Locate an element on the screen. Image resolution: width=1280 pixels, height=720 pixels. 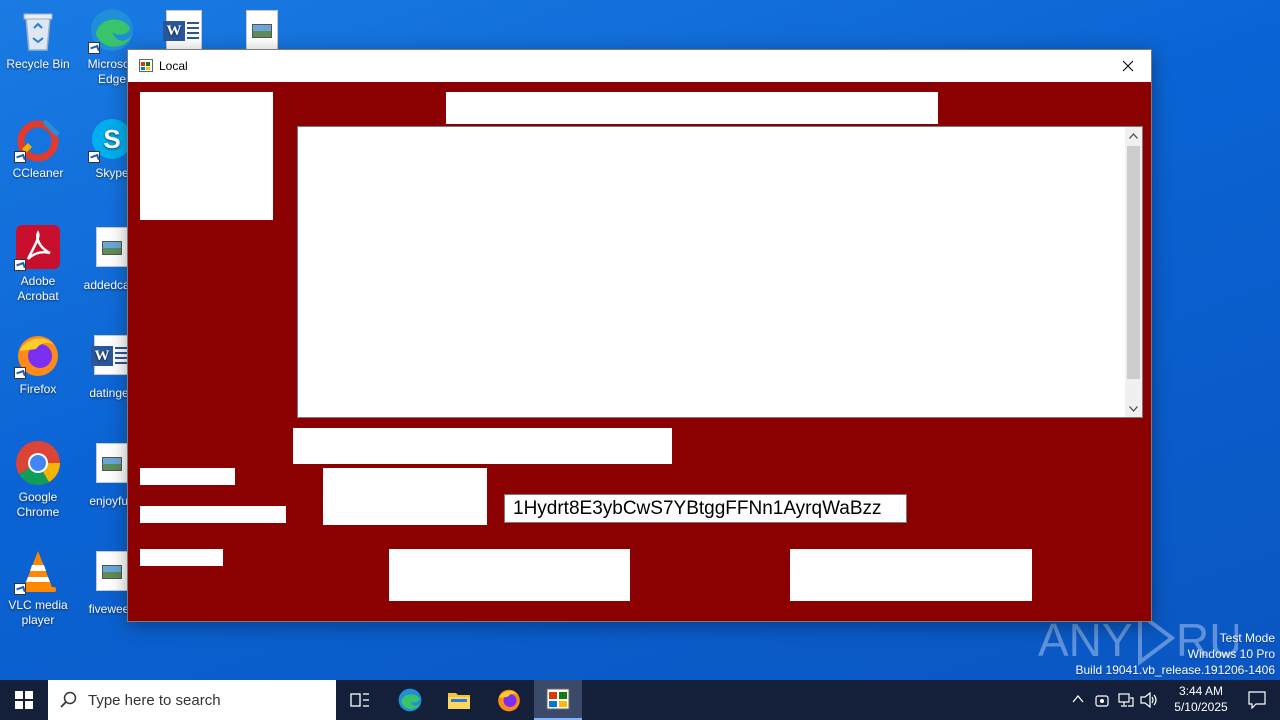
title-bar: Local is located at coordinates (639, 66).